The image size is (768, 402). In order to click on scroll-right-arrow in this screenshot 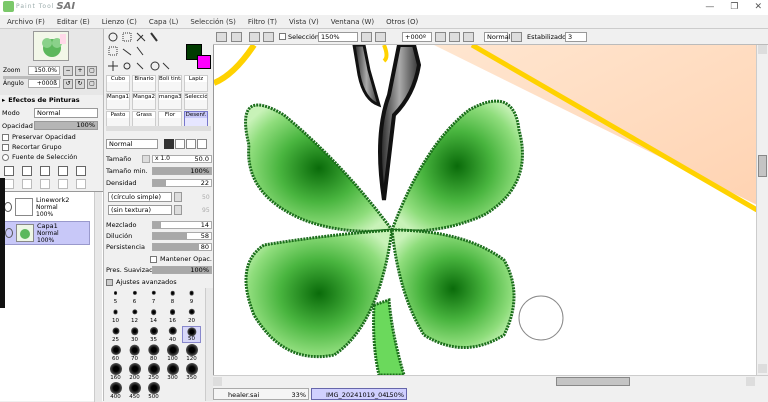, I will do `click(750, 381)`.